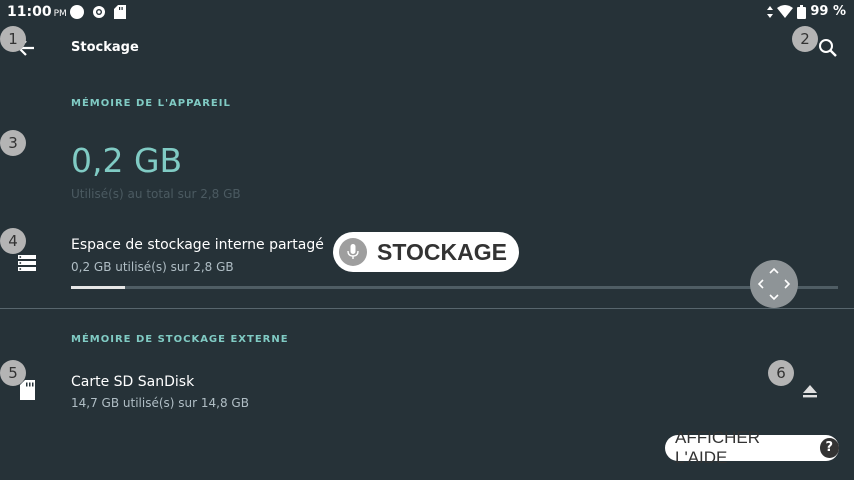 The width and height of the screenshot is (854, 480). What do you see at coordinates (717, 447) in the screenshot?
I see `show-help-label: AFFICHER L'AIDE` at bounding box center [717, 447].